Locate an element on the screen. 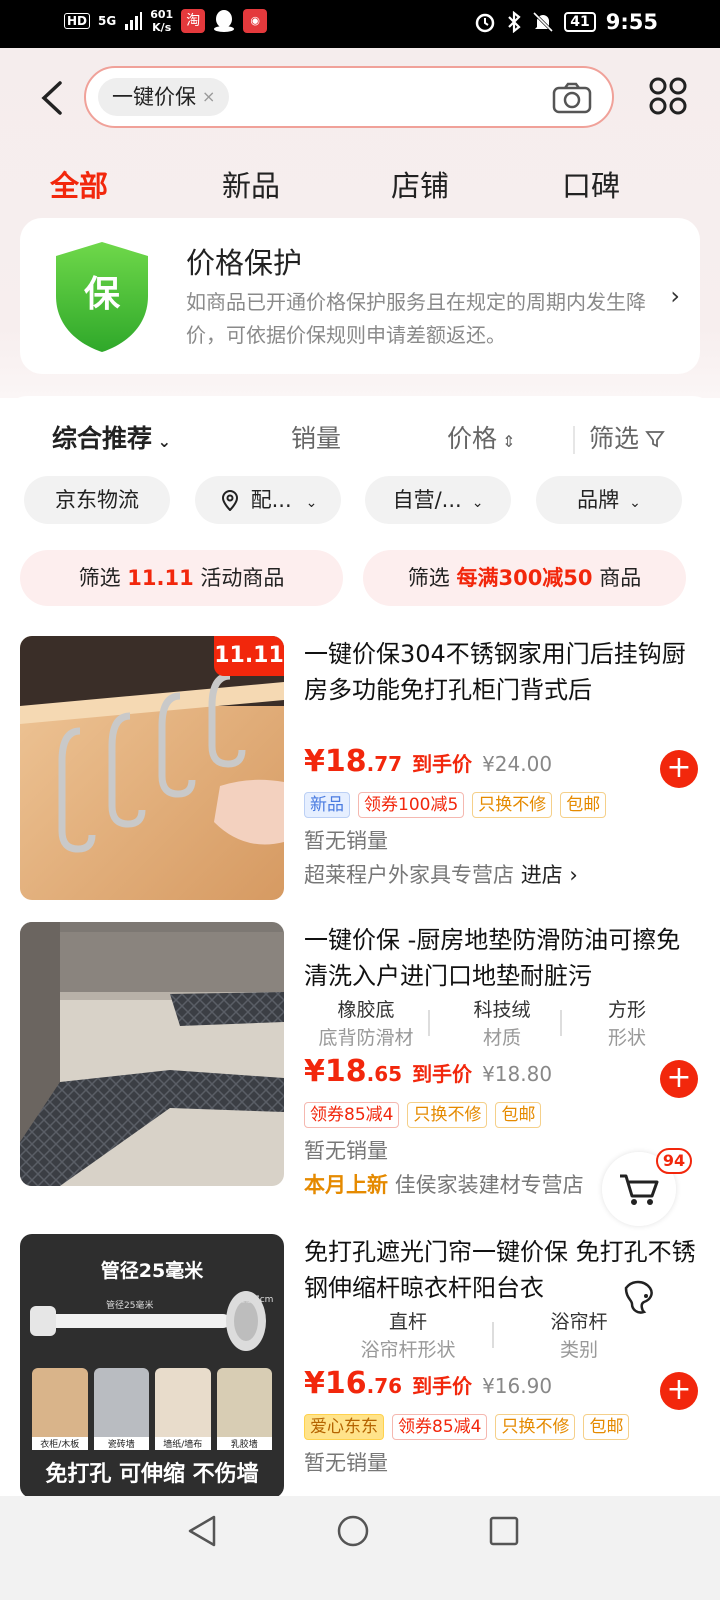 The width and height of the screenshot is (720, 1600). product-title: 一键价保 -厨房地垫防滑防油可擦免清洗入户进门口地垫耐脏污 is located at coordinates (502, 958).